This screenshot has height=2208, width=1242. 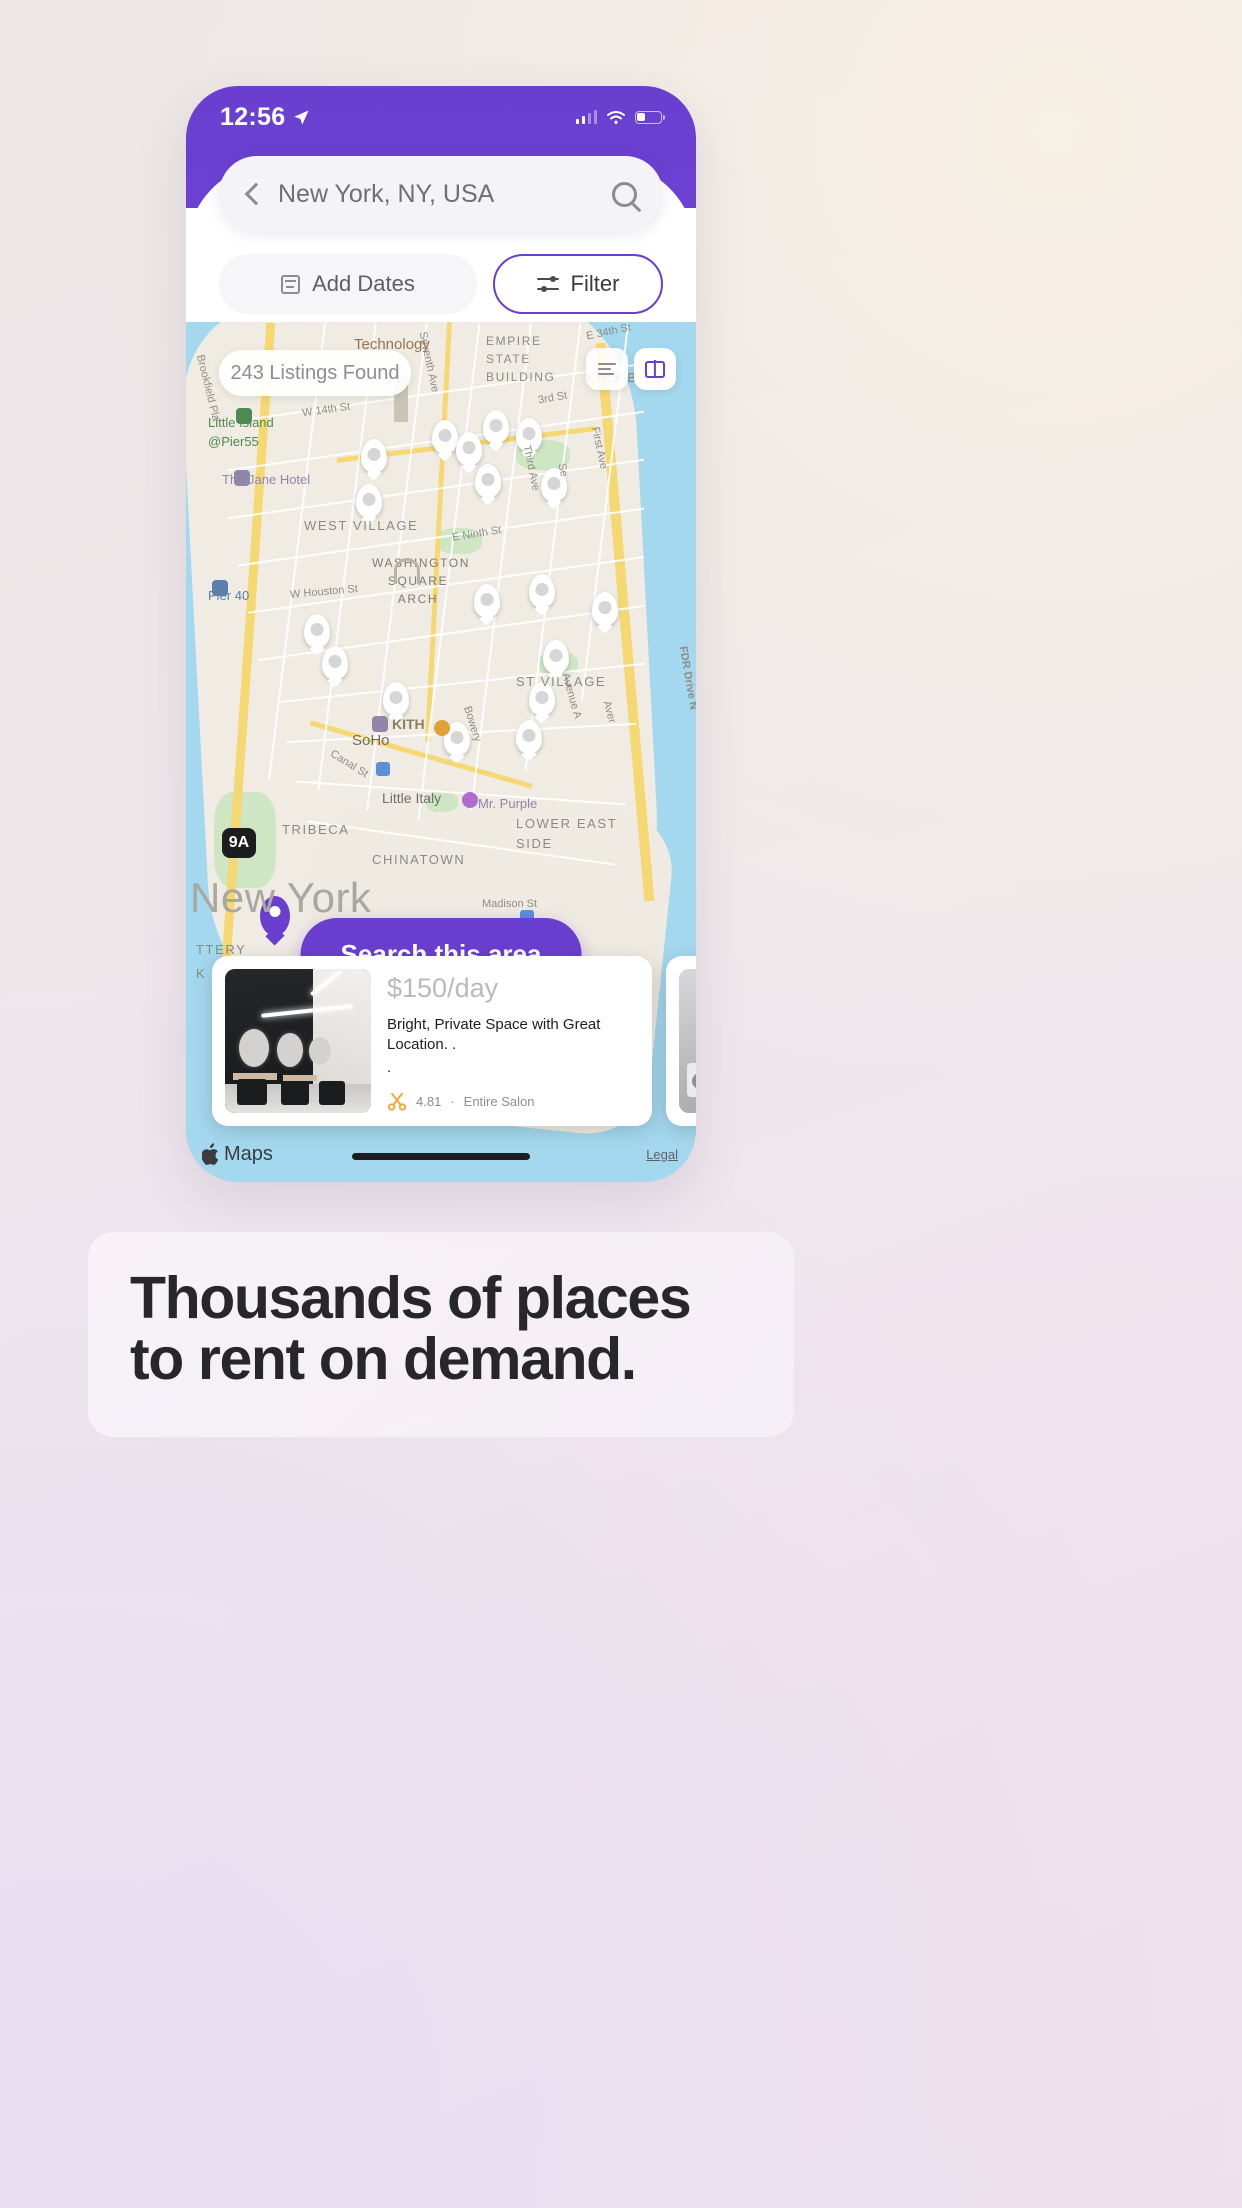 I want to click on map-poi-label: EMPIRE STATE BUILDING, so click(x=521, y=359).